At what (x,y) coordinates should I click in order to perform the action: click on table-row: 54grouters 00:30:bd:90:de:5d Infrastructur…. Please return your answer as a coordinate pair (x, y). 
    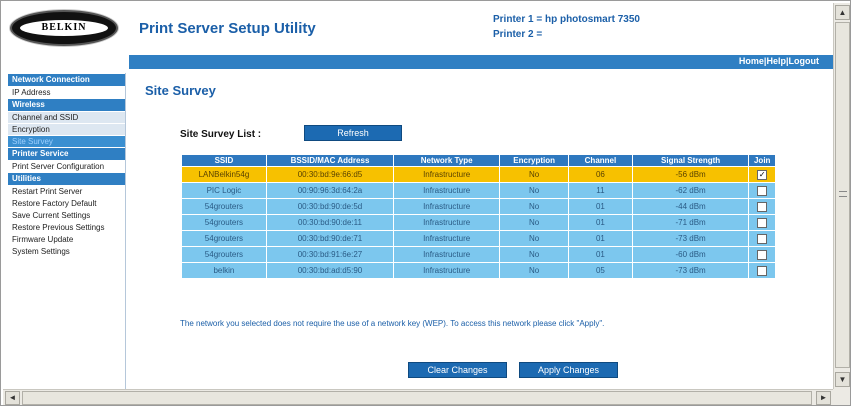
    Looking at the image, I should click on (478, 206).